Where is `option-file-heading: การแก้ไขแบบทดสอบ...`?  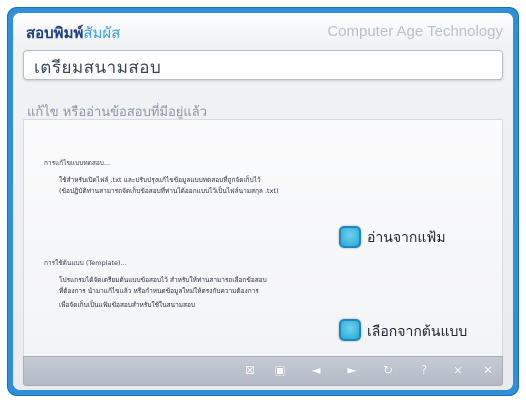 option-file-heading: การแก้ไขแบบทดสอบ... is located at coordinates (77, 163).